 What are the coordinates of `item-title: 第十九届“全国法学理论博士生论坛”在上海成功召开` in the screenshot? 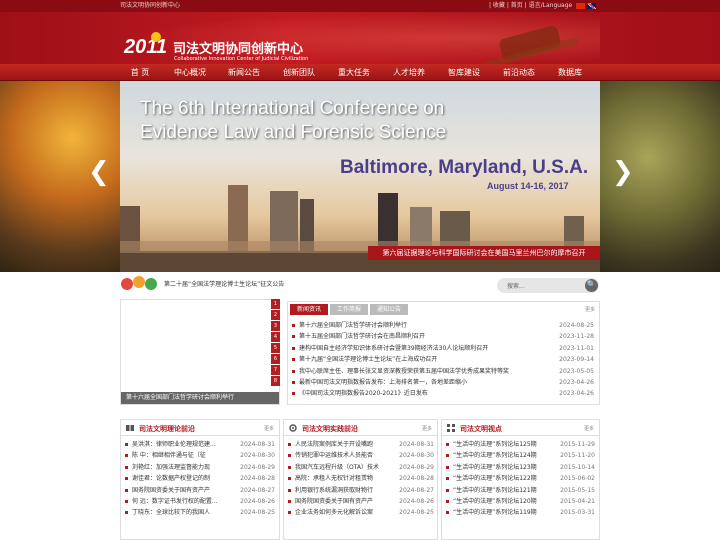 It's located at (368, 359).